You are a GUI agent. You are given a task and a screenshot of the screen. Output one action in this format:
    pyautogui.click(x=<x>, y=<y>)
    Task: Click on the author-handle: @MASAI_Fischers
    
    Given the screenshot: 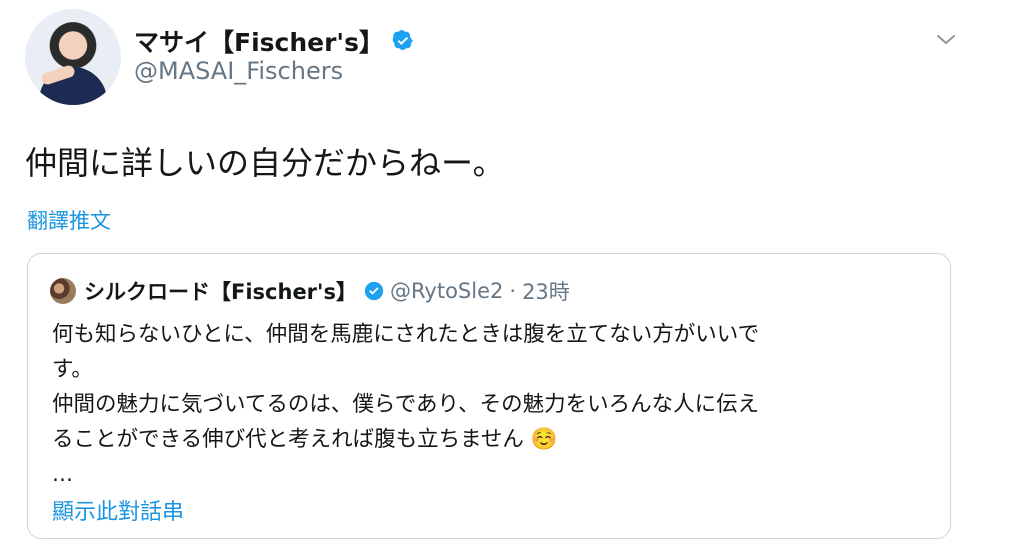 What is the action you would take?
    pyautogui.click(x=238, y=71)
    